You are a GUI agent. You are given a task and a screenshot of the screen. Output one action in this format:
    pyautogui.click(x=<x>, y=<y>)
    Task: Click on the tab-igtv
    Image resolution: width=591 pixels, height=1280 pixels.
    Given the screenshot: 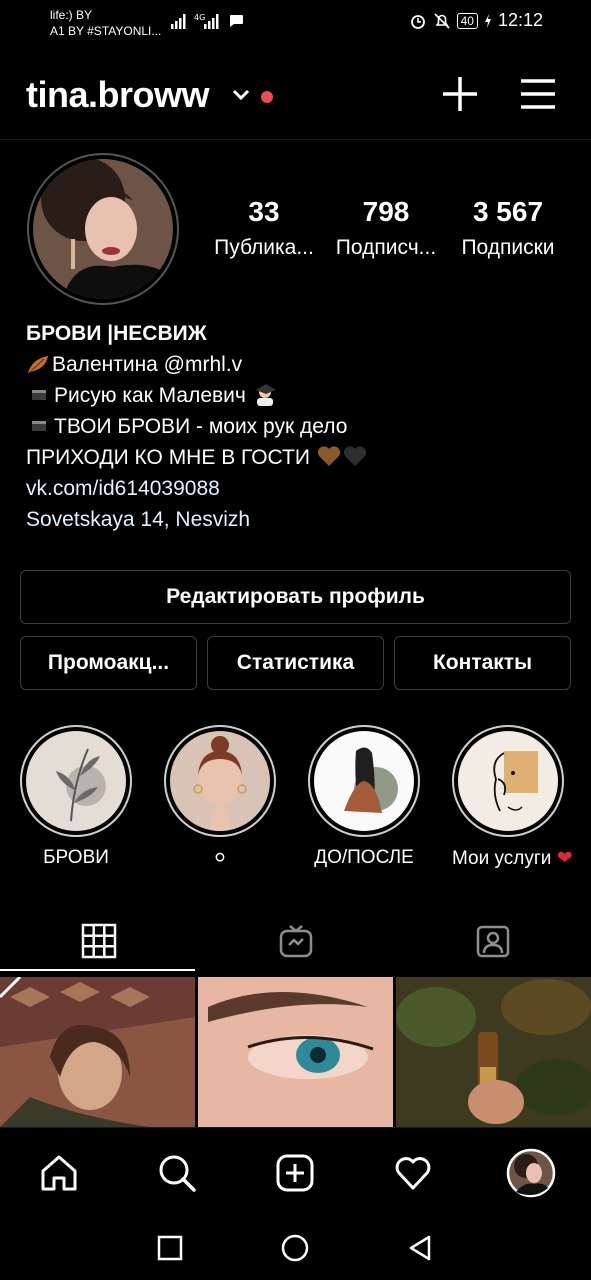 What is the action you would take?
    pyautogui.click(x=295, y=941)
    